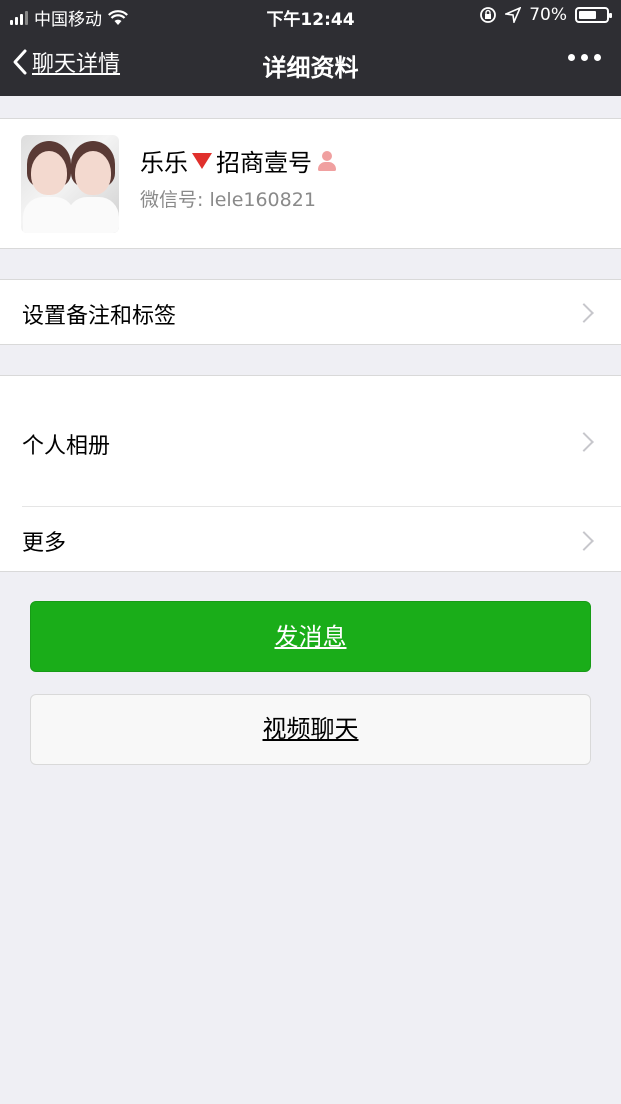  Describe the element at coordinates (327, 161) in the screenshot. I see `gender-female-icon` at that location.